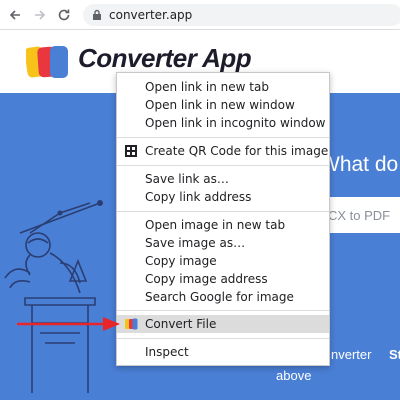 The width and height of the screenshot is (400, 400). Describe the element at coordinates (181, 324) in the screenshot. I see `menu-item-label: Convert File` at that location.